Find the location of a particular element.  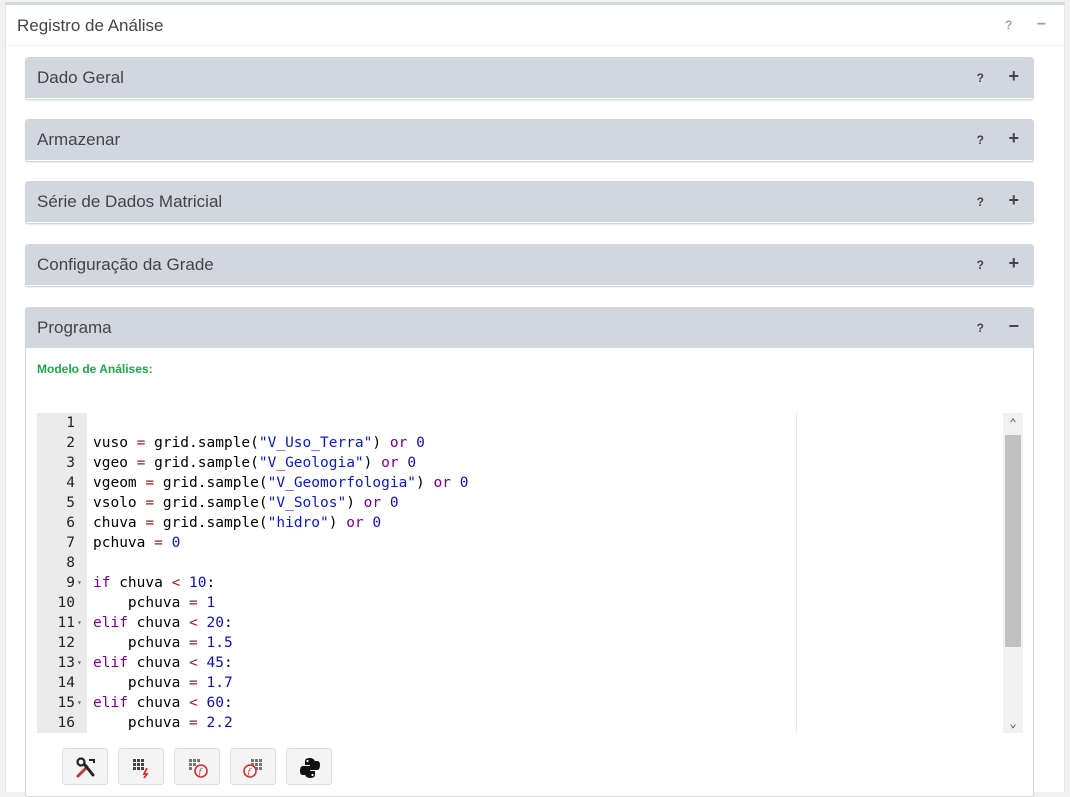

panel-header: Registro de Análise ? − is located at coordinates (535, 25).